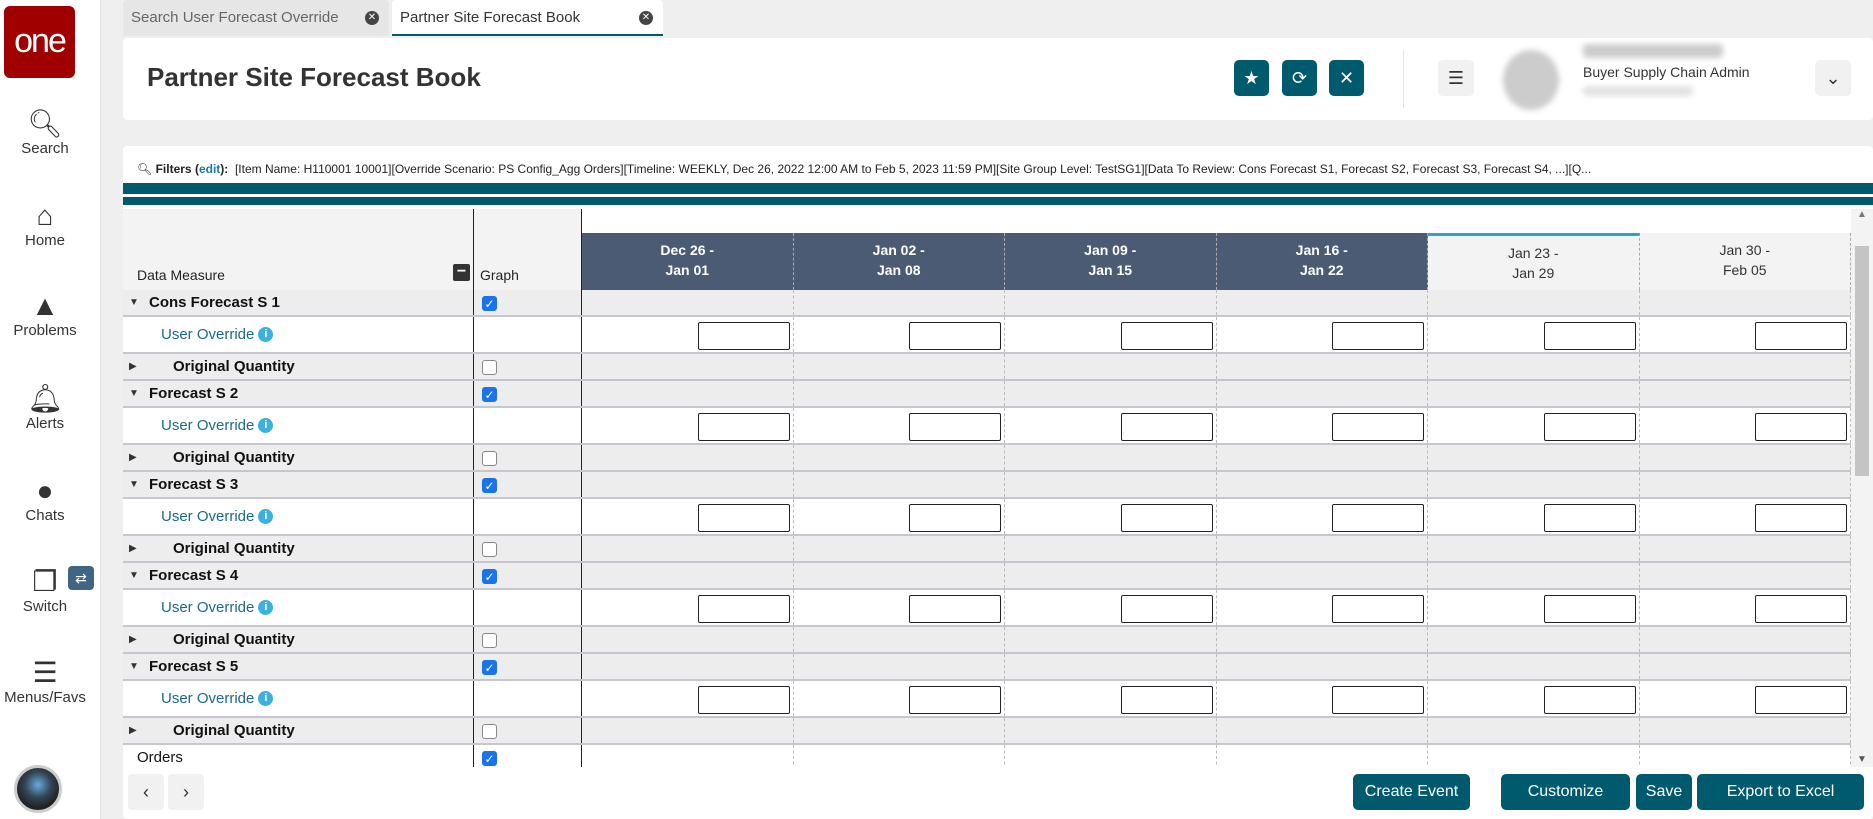 Image resolution: width=1873 pixels, height=819 pixels. Describe the element at coordinates (1534, 261) in the screenshot. I see `week-column-header: Jan 23 - Jan 29` at that location.